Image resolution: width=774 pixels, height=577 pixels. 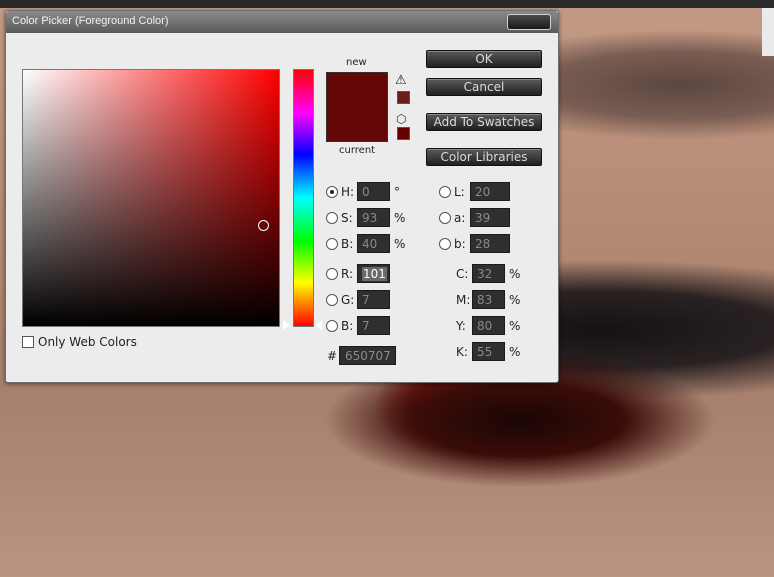 I want to click on g-radio, so click(x=332, y=299).